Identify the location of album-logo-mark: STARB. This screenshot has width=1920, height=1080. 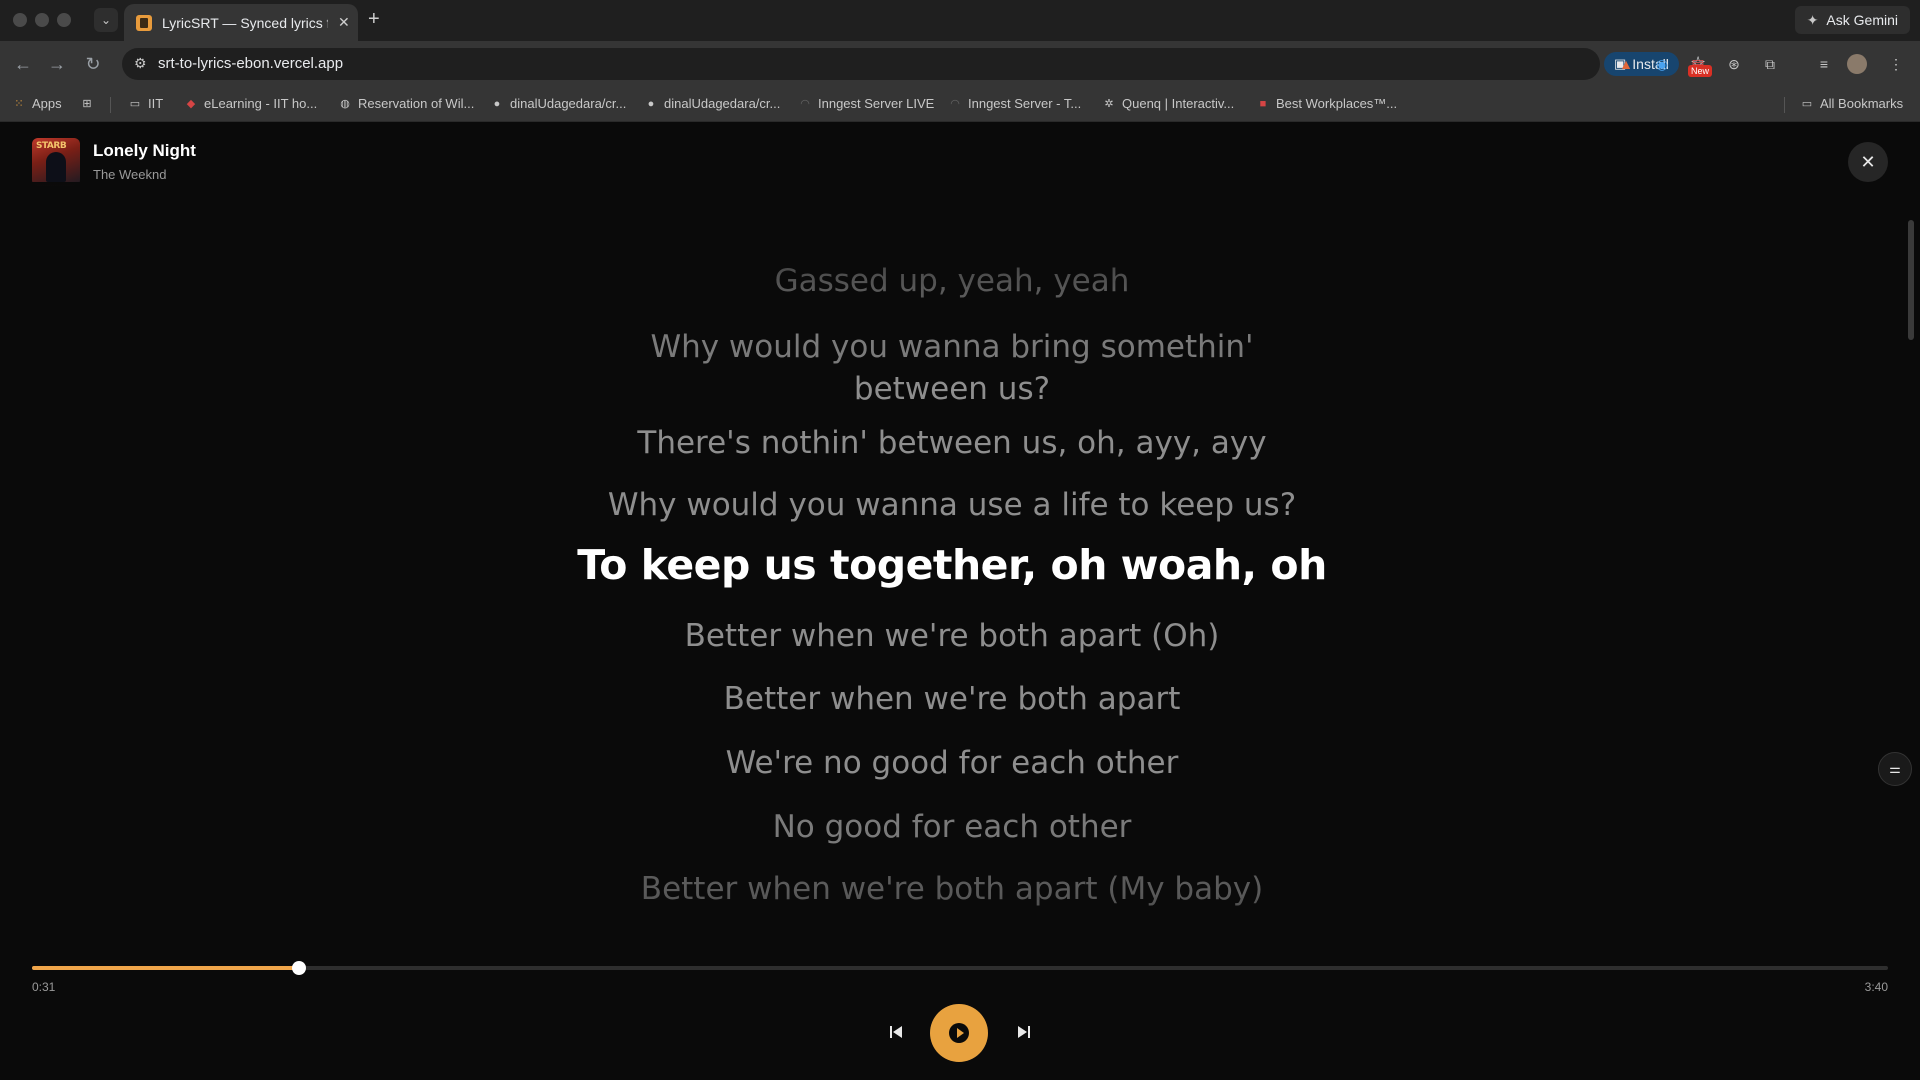
(51, 146).